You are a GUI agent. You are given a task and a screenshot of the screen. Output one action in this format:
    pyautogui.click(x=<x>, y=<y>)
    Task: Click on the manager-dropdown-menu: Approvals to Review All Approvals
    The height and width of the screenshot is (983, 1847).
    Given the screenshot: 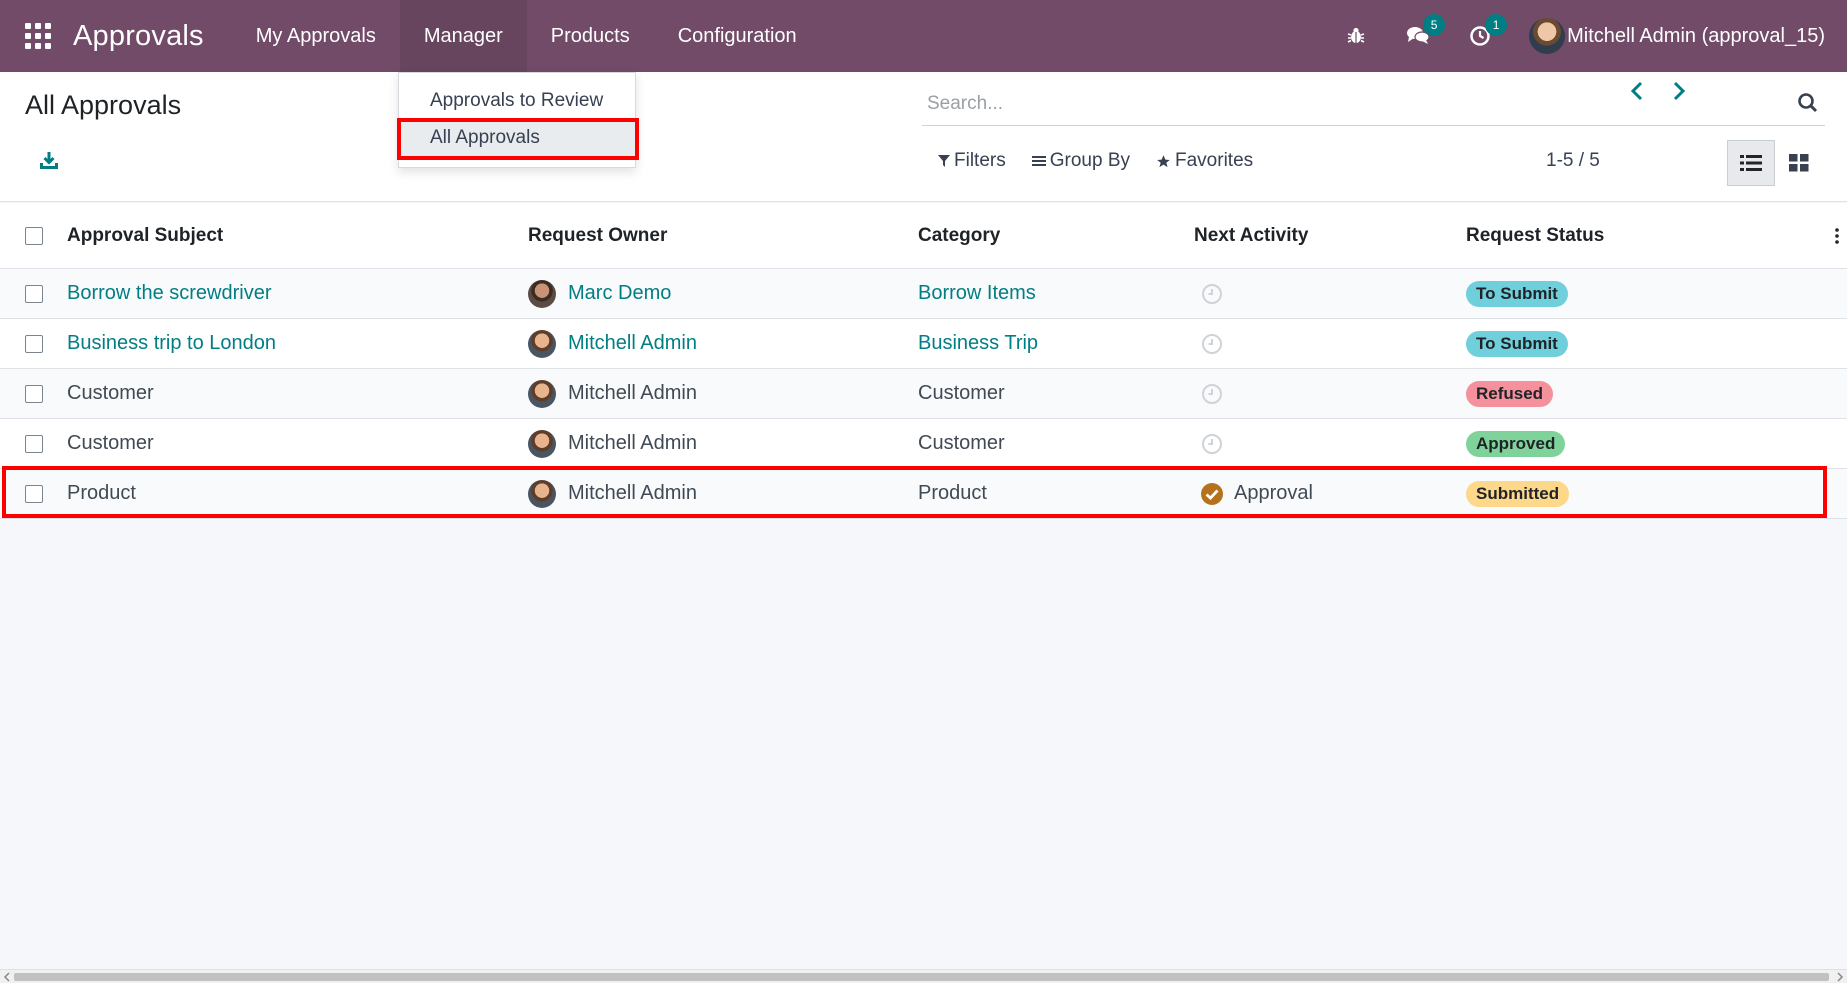 What is the action you would take?
    pyautogui.click(x=517, y=120)
    